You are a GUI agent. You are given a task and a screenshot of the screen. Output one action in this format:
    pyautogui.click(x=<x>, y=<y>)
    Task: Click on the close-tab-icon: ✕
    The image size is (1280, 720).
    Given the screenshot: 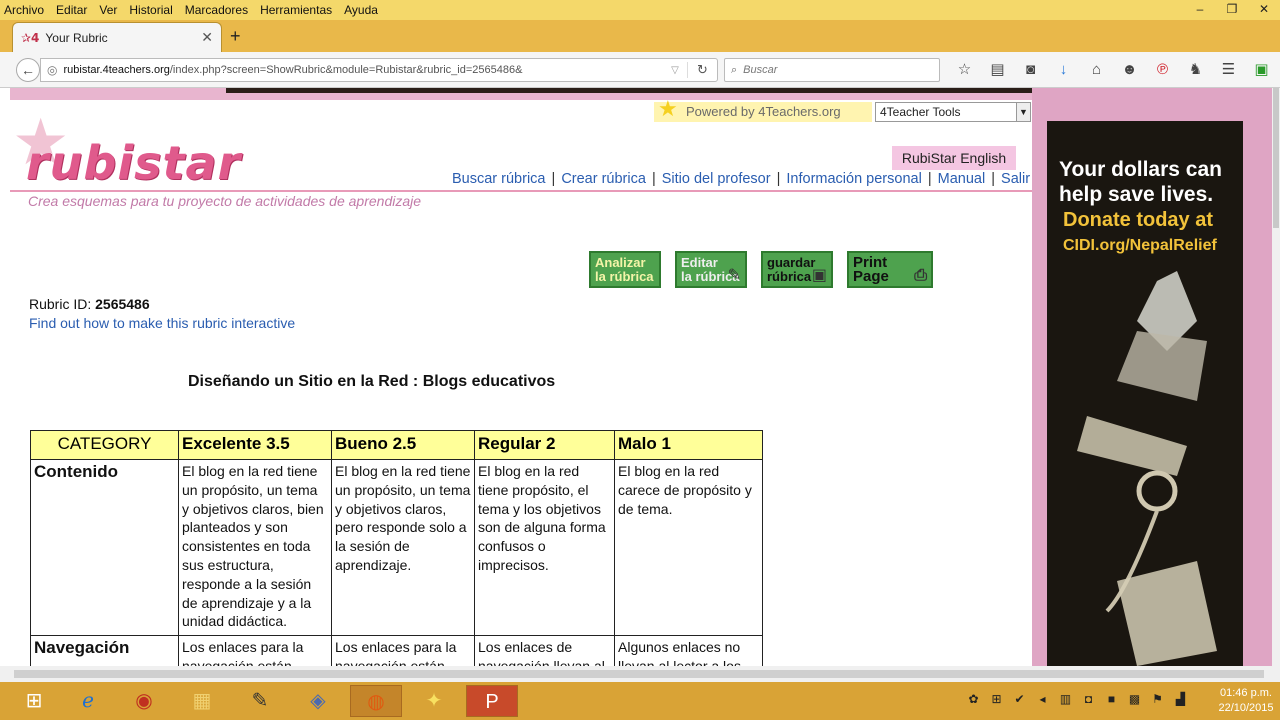 What is the action you would take?
    pyautogui.click(x=207, y=37)
    